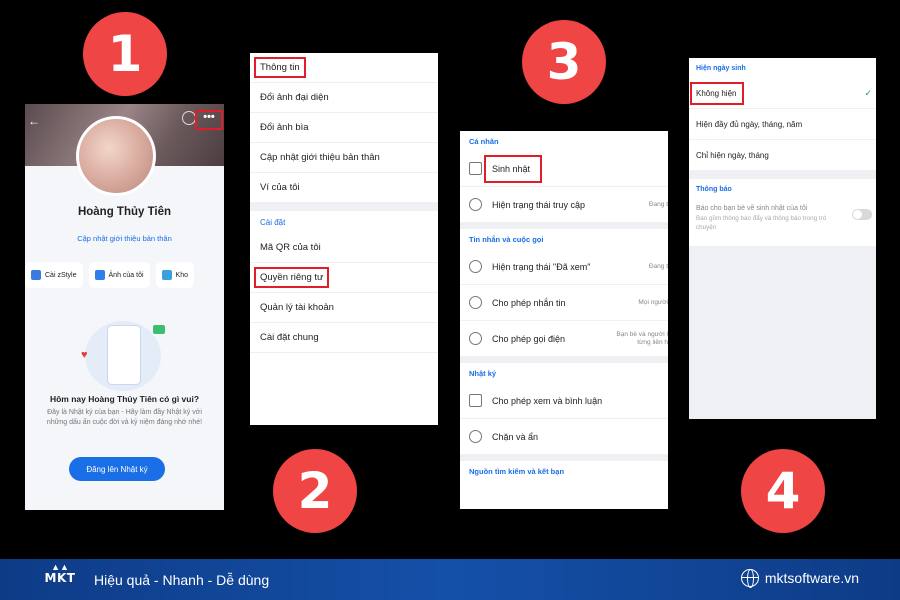  I want to click on menu-item-change-avatar: Đổi ảnh đại diện, so click(344, 98).